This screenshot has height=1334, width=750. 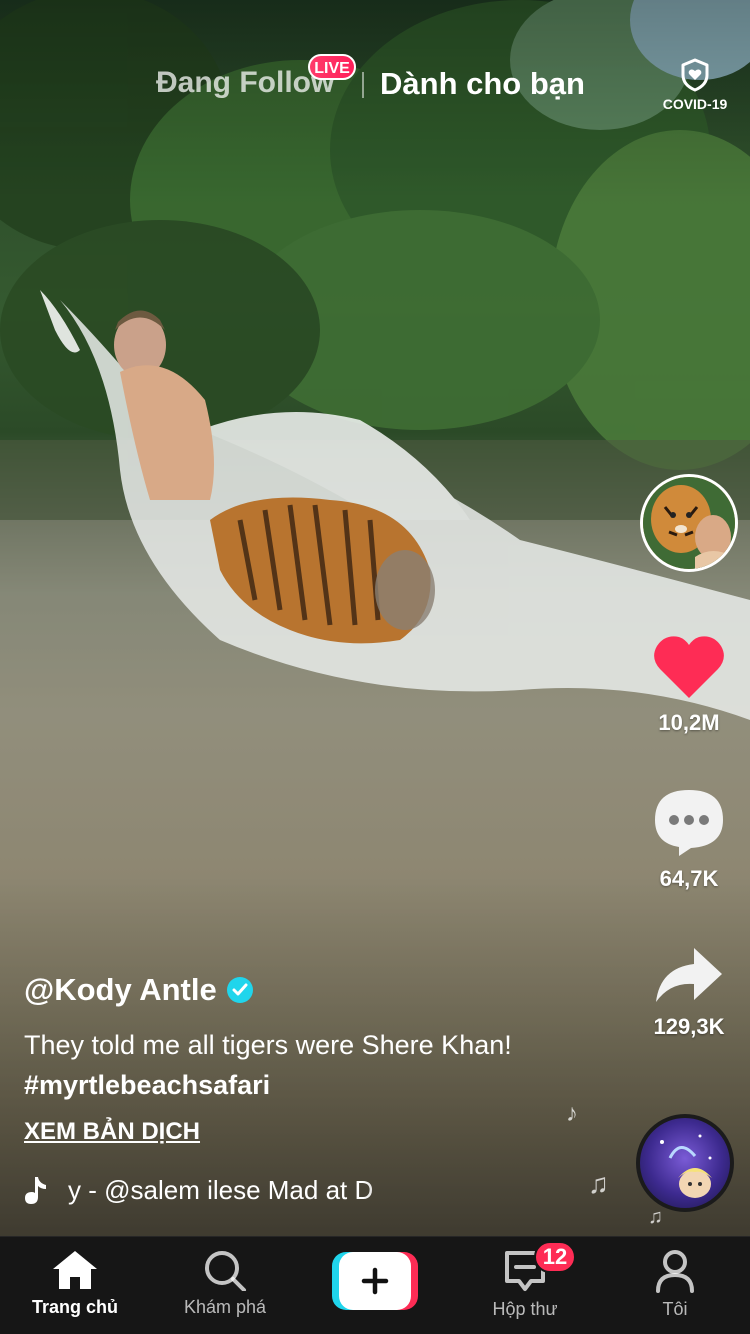 What do you see at coordinates (675, 1309) in the screenshot?
I see `nav-profile-label: Tôi` at bounding box center [675, 1309].